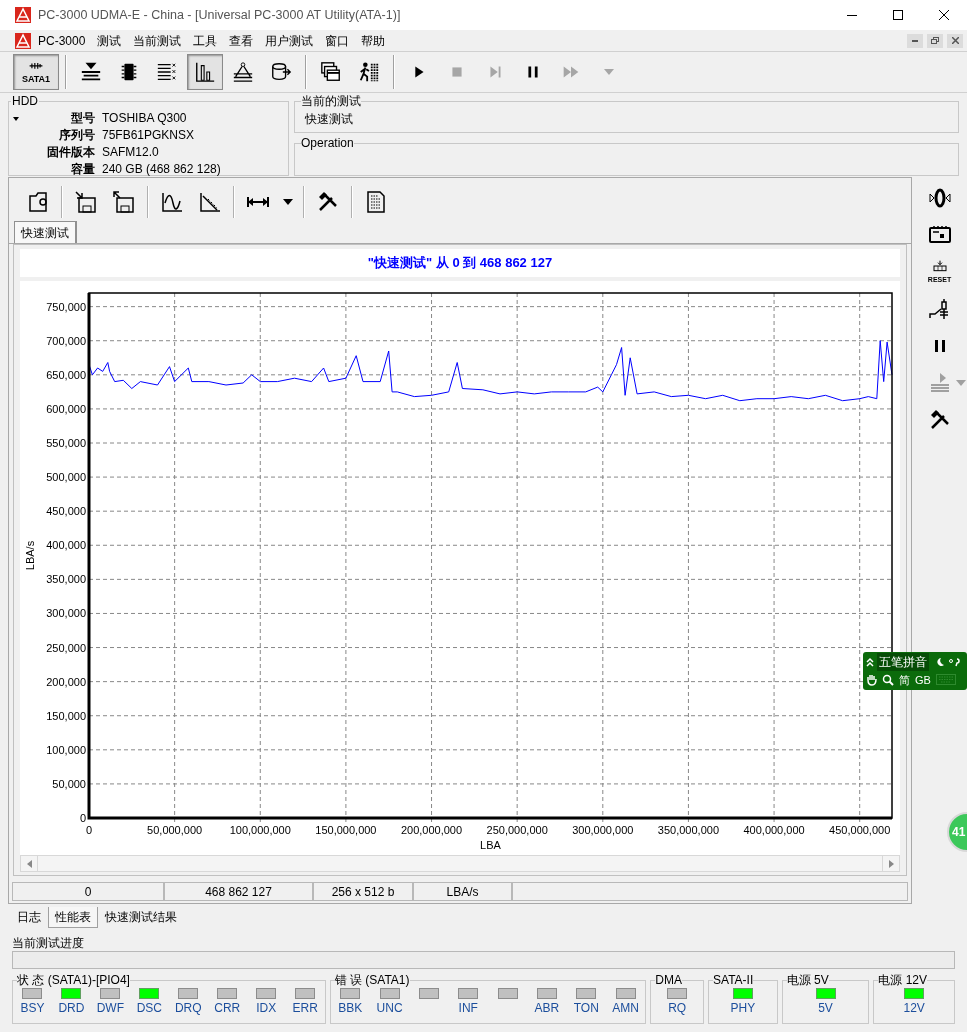  Describe the element at coordinates (82, 118) in the screenshot. I see `field-label: 型号` at that location.